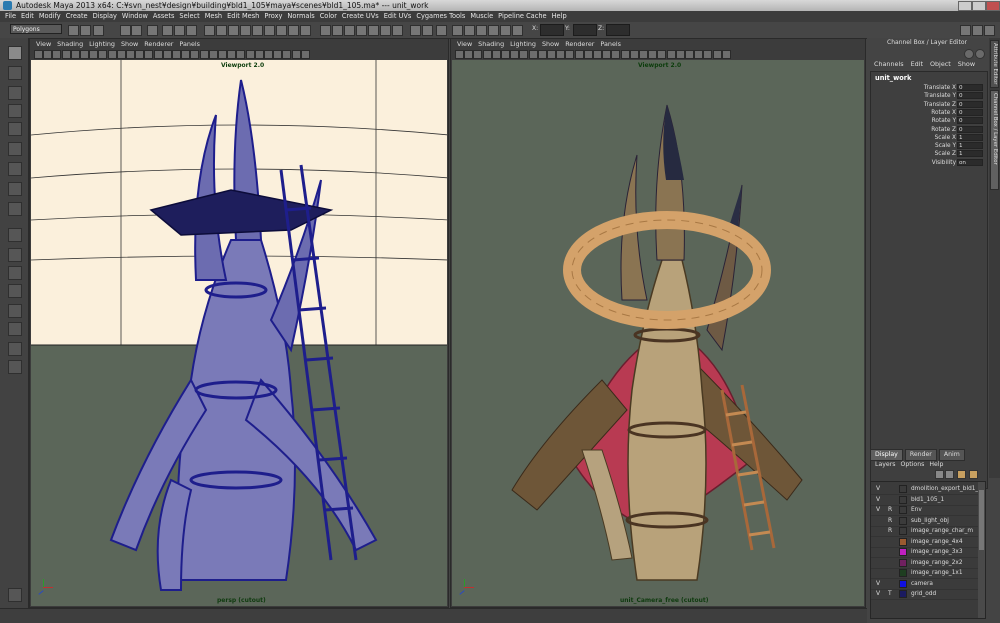 This screenshot has height=623, width=1000. Describe the element at coordinates (927, 500) in the screenshot. I see `layer-name: bld1_105_1` at that location.